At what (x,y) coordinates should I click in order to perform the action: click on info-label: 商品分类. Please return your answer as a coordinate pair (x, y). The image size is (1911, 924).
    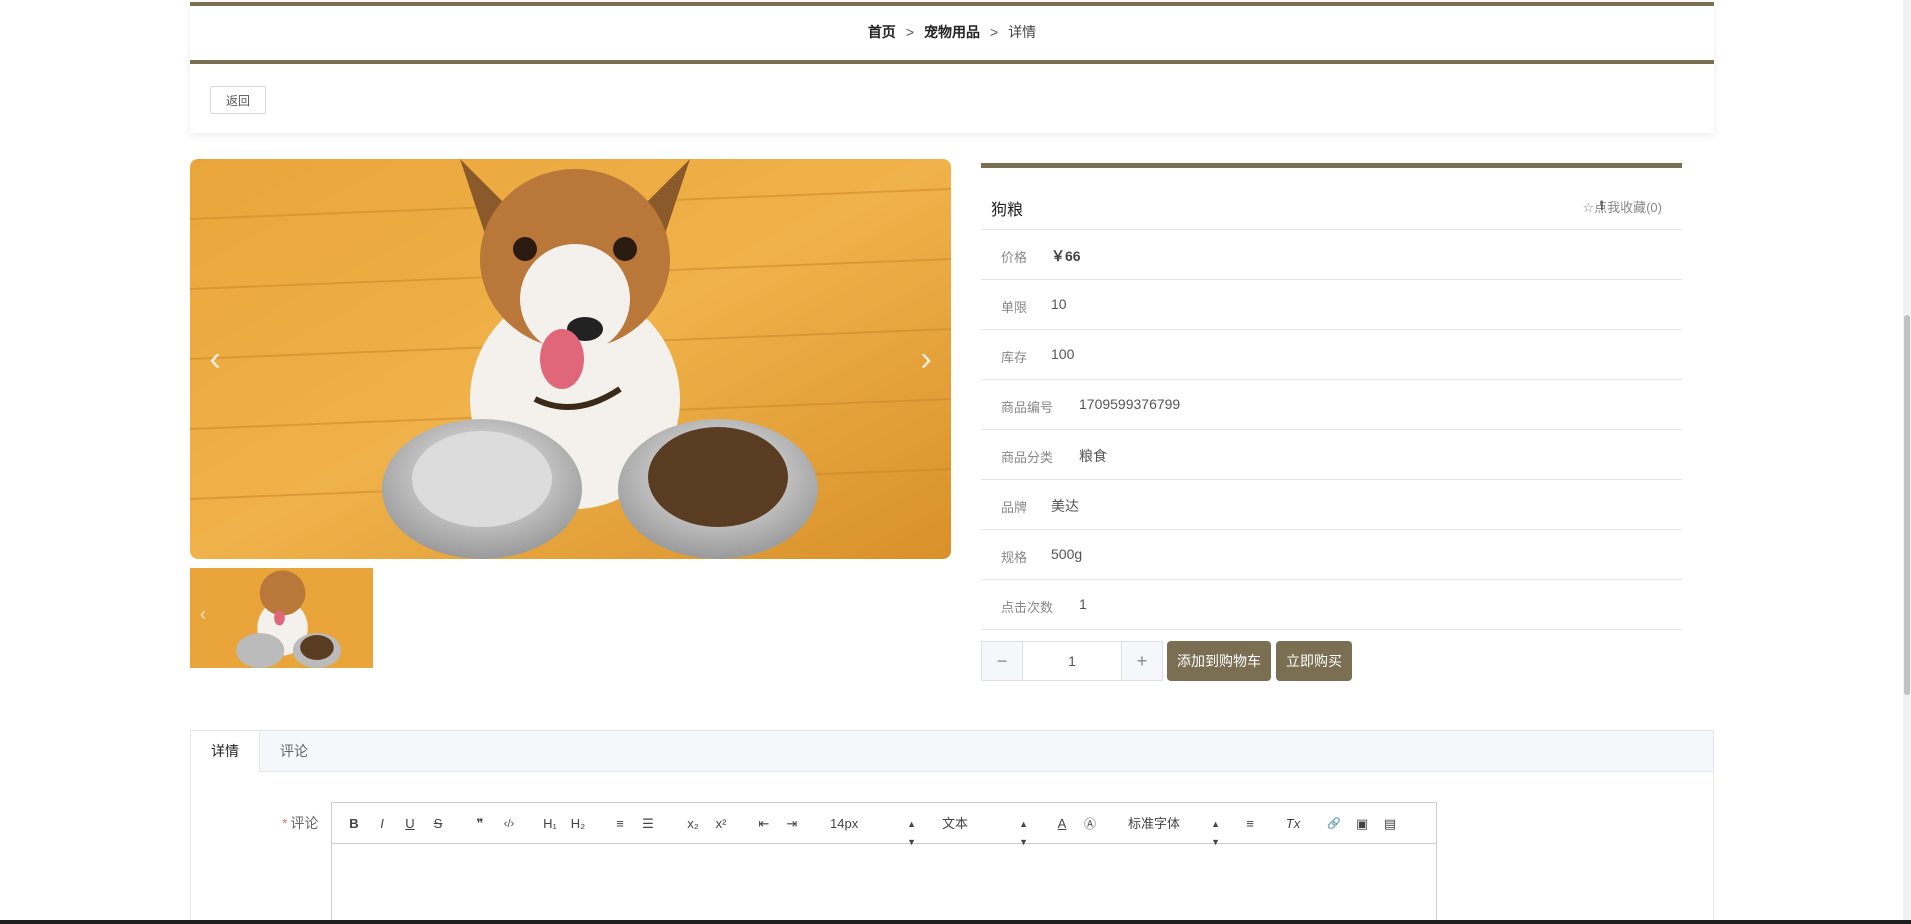
    Looking at the image, I should click on (1027, 457).